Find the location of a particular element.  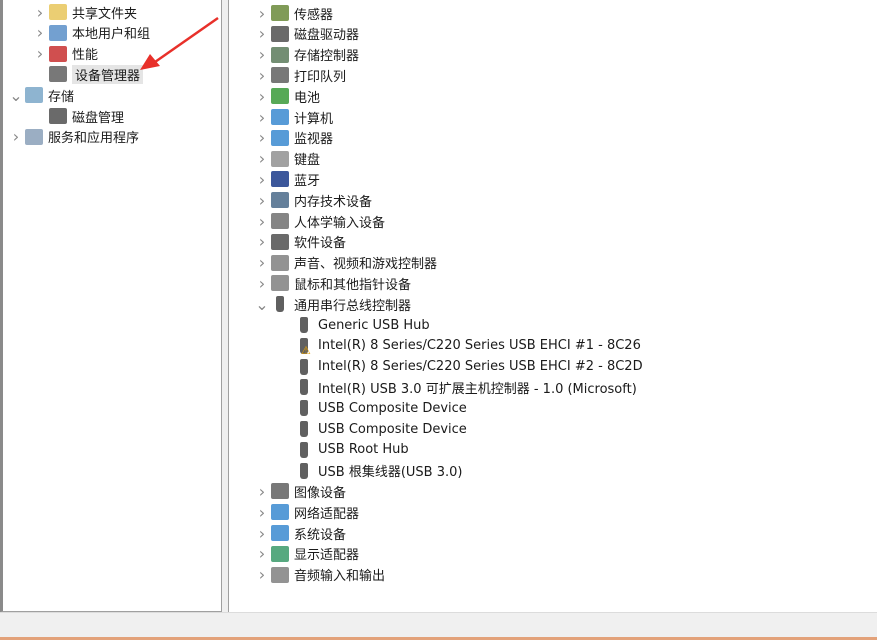

red-arrow-annotation is located at coordinates (179, 43).